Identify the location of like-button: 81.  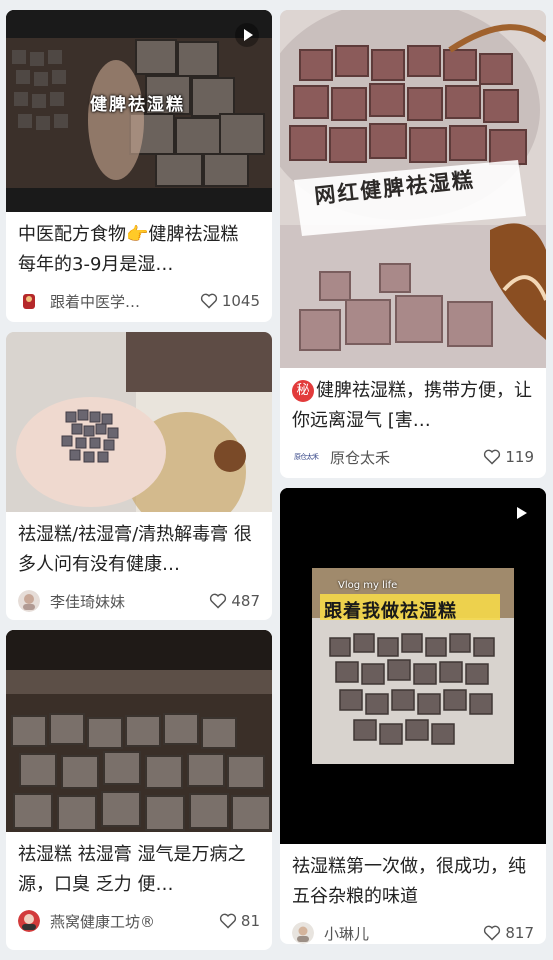
(239, 921).